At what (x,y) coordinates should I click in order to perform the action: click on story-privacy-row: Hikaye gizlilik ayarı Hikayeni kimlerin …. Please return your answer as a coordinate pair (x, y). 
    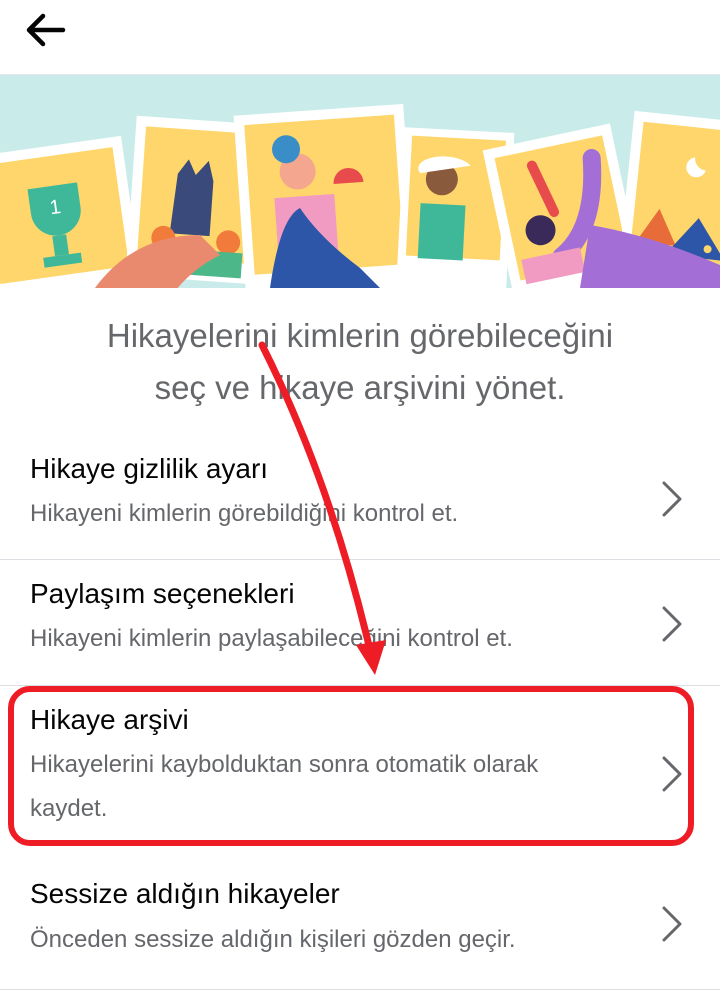
    Looking at the image, I should click on (360, 497).